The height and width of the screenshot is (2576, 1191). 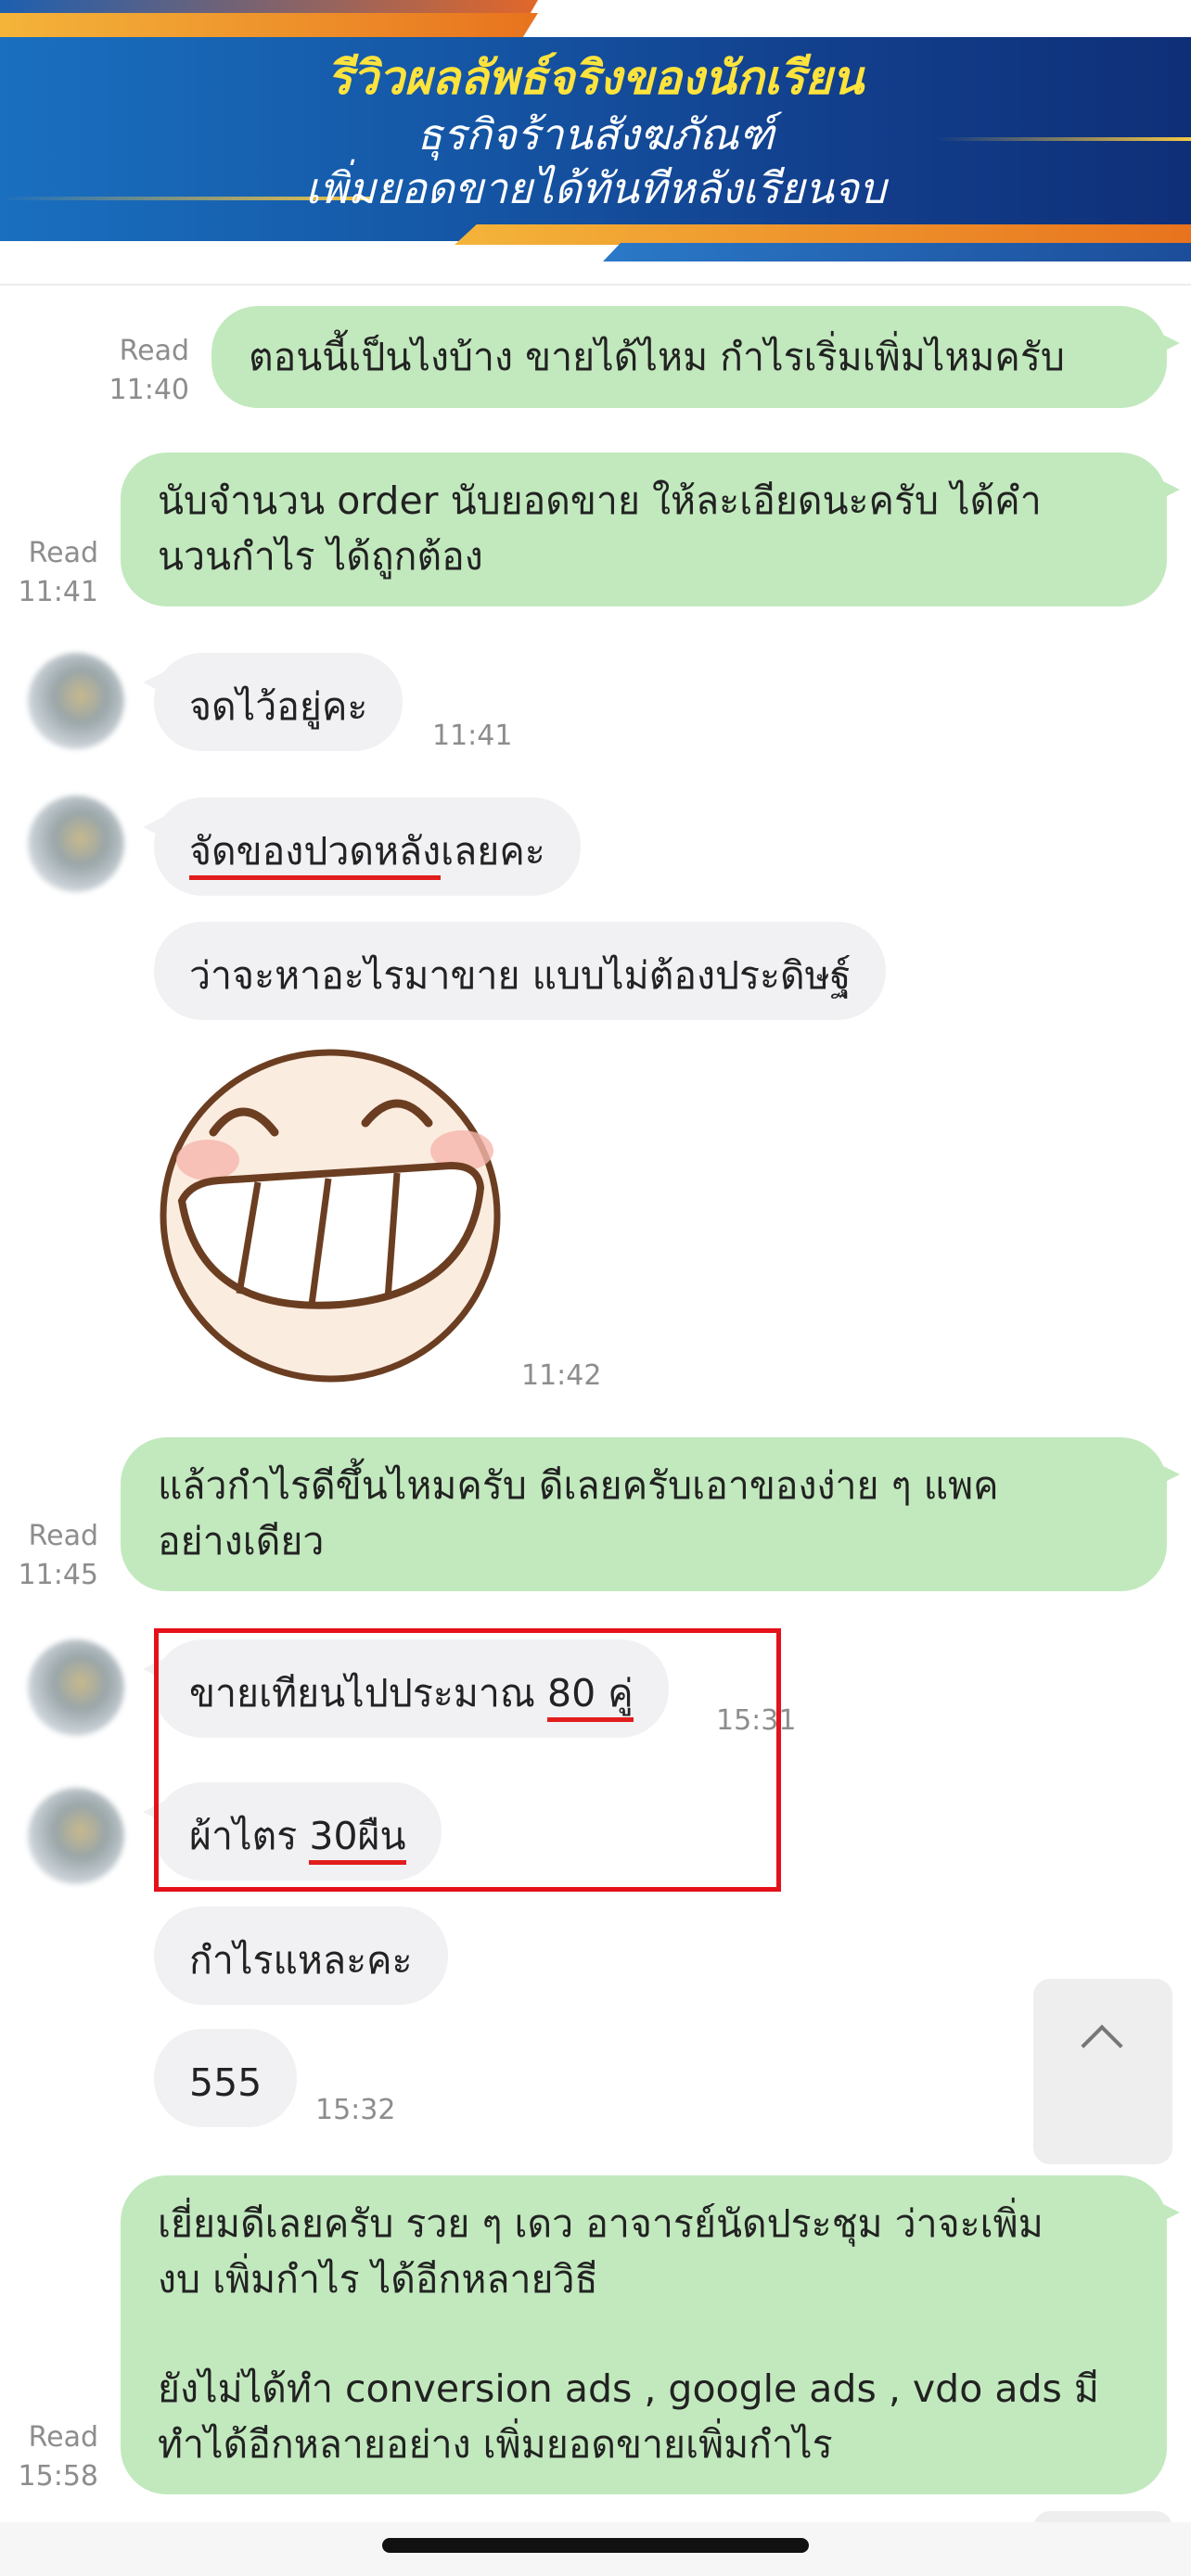 I want to click on message-text: 555, so click(x=226, y=2083).